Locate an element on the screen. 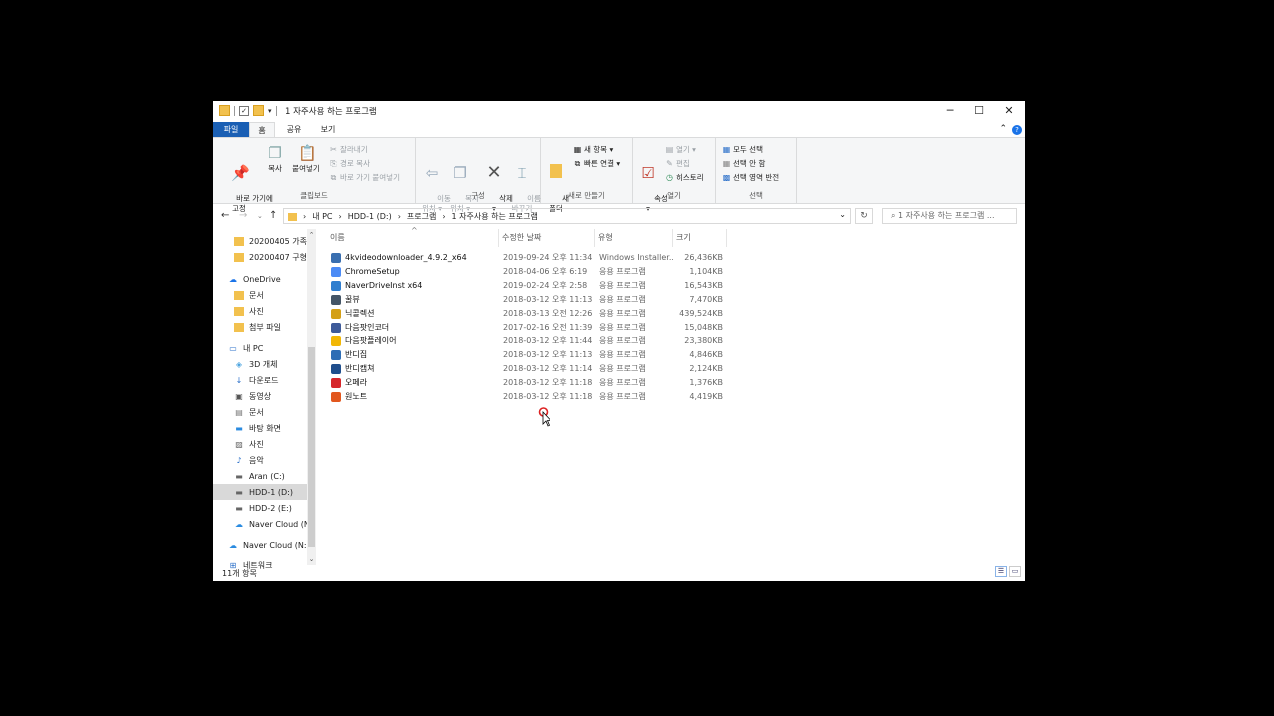 The height and width of the screenshot is (716, 1274). table-row: 반디캠쳐 2018-03-12 오후 11:14 응용 프로그램 2,124KB is located at coordinates (627, 369).